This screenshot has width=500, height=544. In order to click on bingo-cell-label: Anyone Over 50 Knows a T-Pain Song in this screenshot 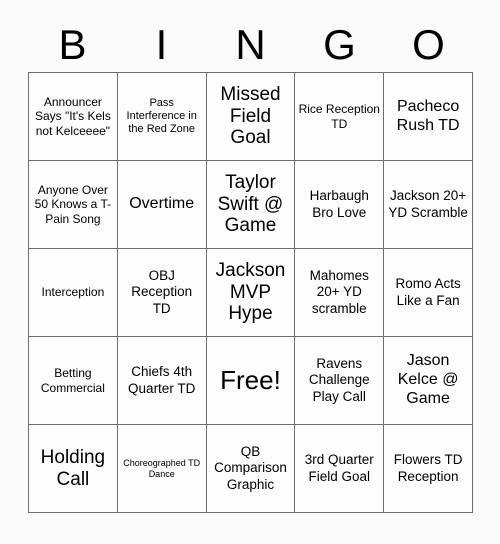, I will do `click(73, 204)`.